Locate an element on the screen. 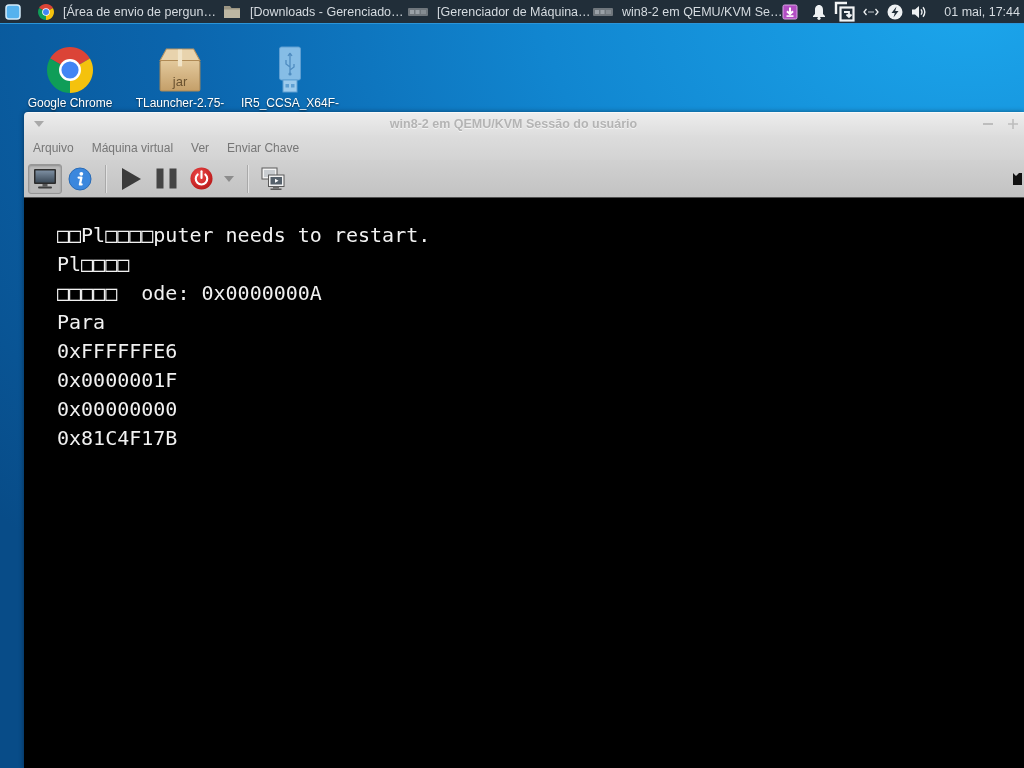  icon-label: IR5_CCSA_X64F- is located at coordinates (289, 103).